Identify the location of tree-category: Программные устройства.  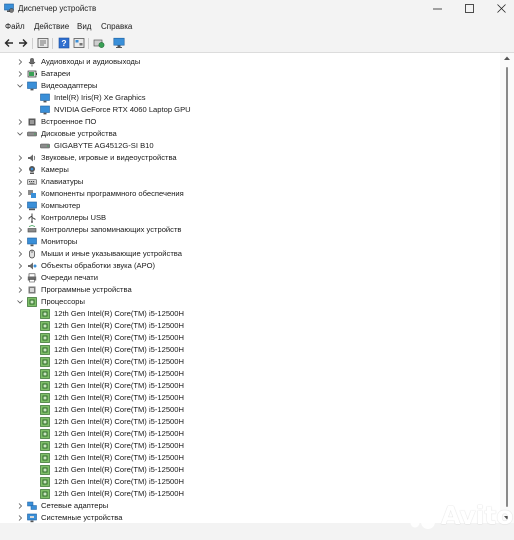
(250, 290).